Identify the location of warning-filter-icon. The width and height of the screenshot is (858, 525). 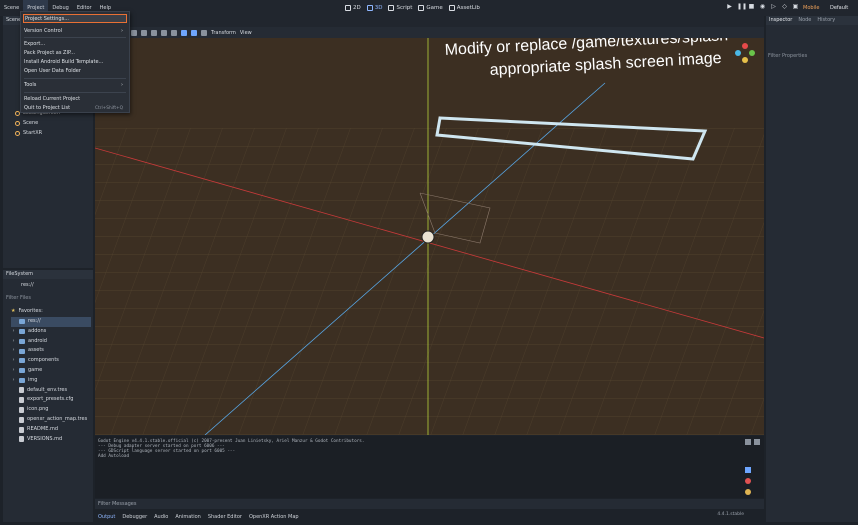
(748, 492).